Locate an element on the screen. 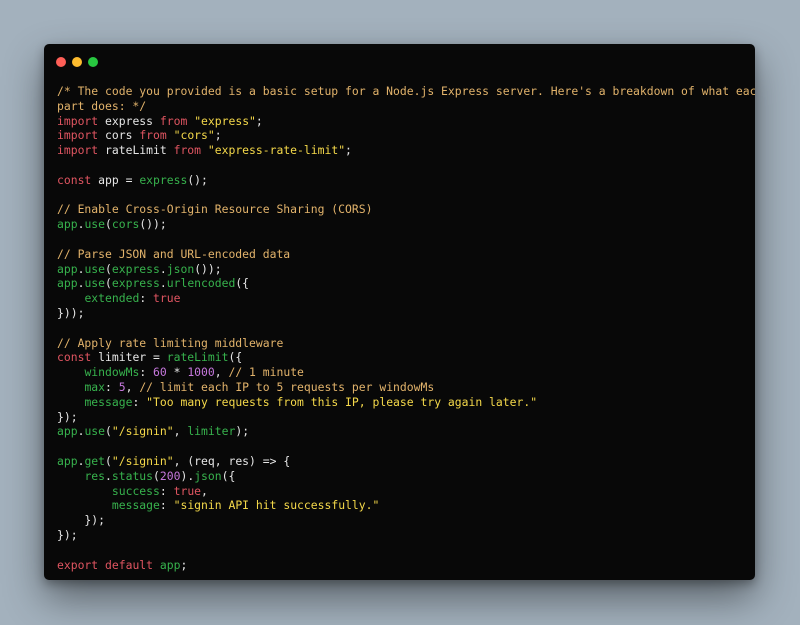 Image resolution: width=800 pixels, height=625 pixels. code-line: extended: true is located at coordinates (406, 298).